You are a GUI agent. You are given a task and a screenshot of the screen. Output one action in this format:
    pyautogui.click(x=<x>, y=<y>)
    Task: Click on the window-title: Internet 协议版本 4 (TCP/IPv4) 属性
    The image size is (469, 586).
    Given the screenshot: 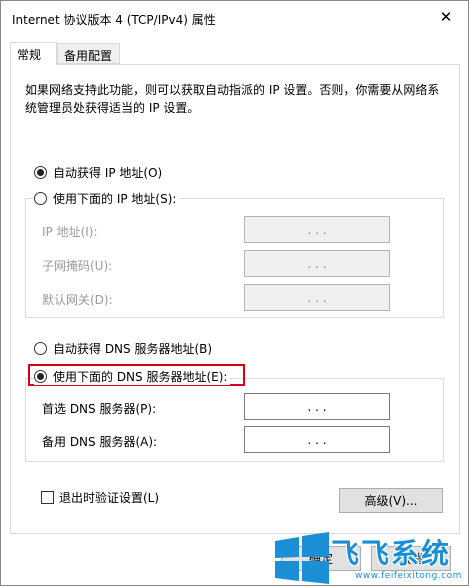 What is the action you would take?
    pyautogui.click(x=114, y=20)
    